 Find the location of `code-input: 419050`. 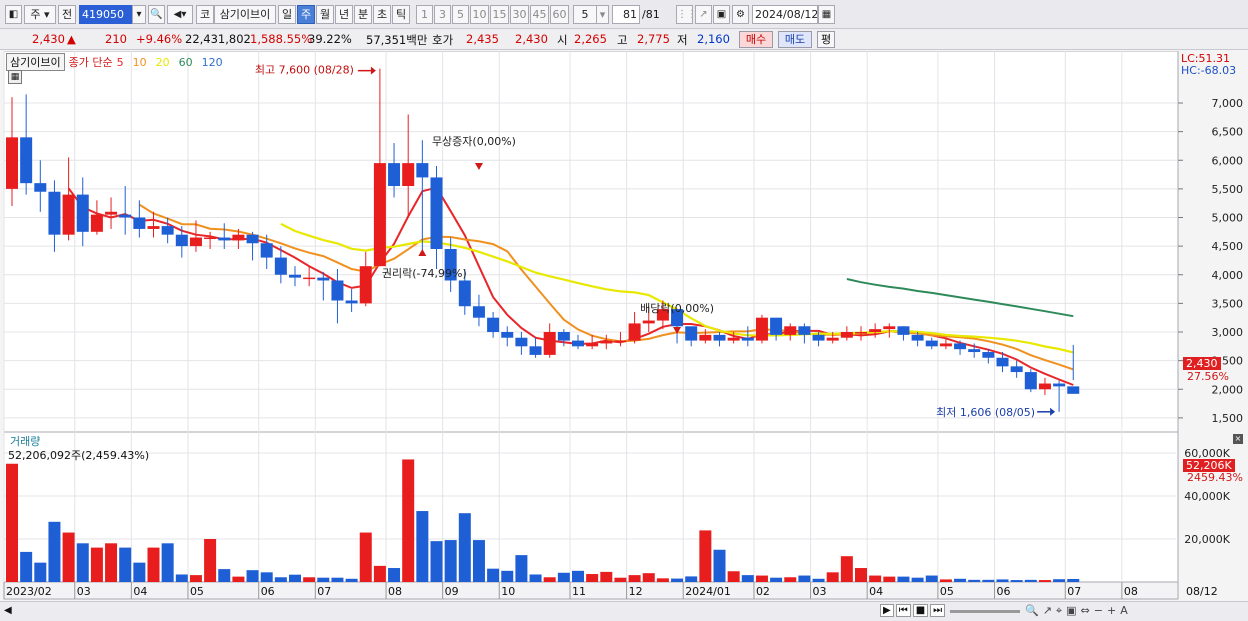

code-input: 419050 is located at coordinates (105, 14).